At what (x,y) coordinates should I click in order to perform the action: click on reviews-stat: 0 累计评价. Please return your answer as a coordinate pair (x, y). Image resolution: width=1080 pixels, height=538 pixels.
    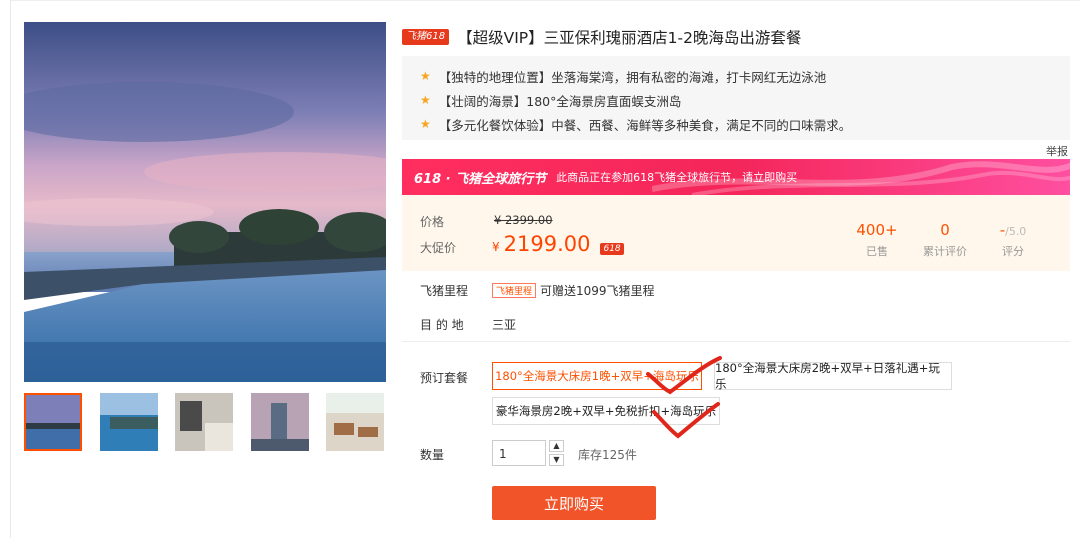
    Looking at the image, I should click on (945, 240).